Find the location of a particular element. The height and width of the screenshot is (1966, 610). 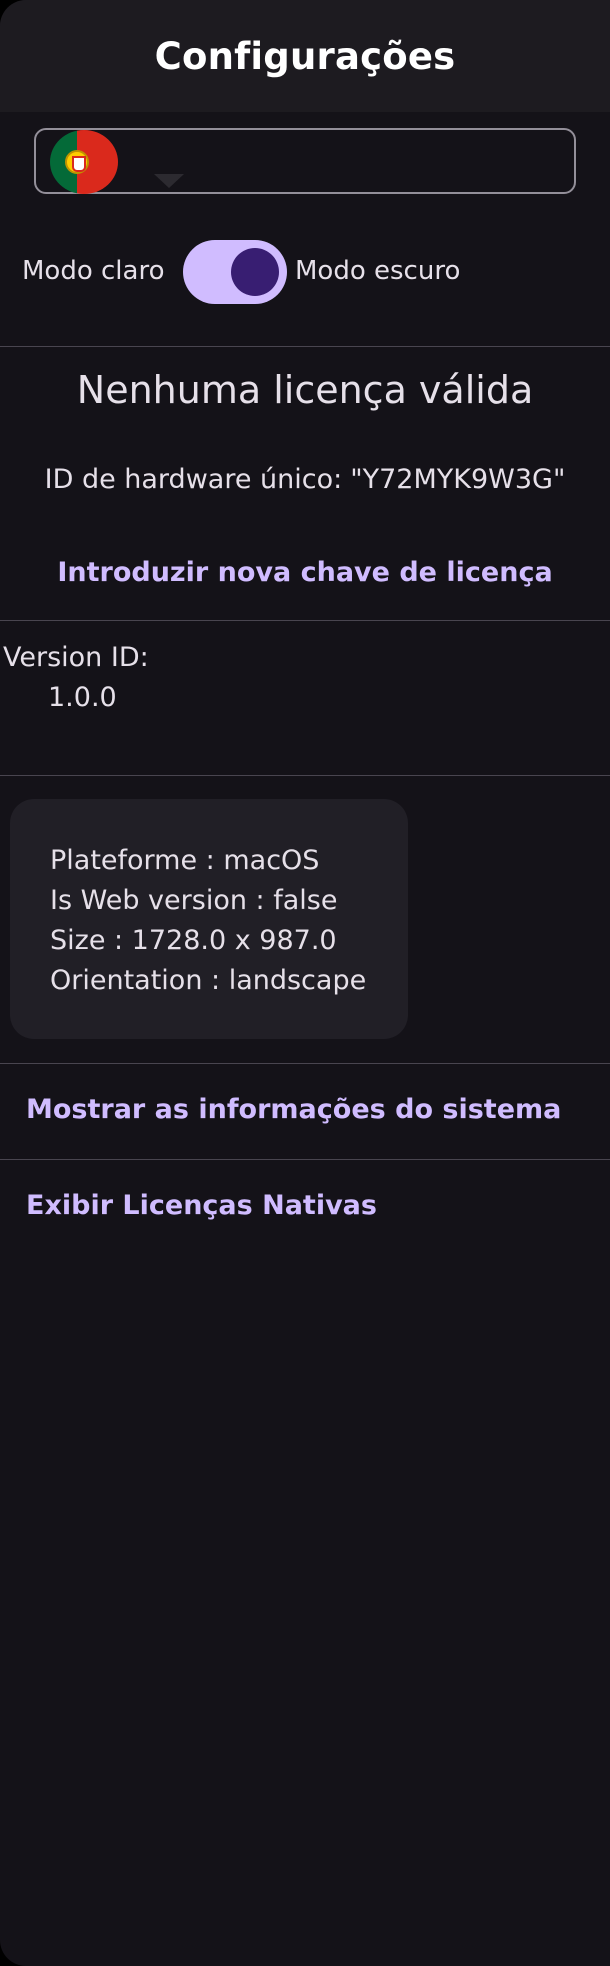

dark-mode-label: Modo escuro is located at coordinates (378, 271).